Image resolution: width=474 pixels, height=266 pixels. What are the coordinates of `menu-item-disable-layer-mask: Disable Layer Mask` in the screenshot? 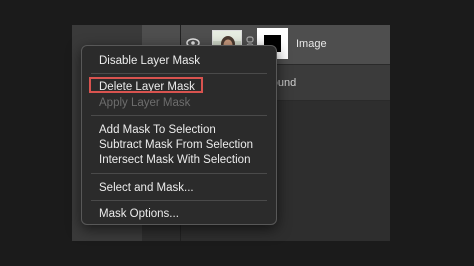 It's located at (149, 61).